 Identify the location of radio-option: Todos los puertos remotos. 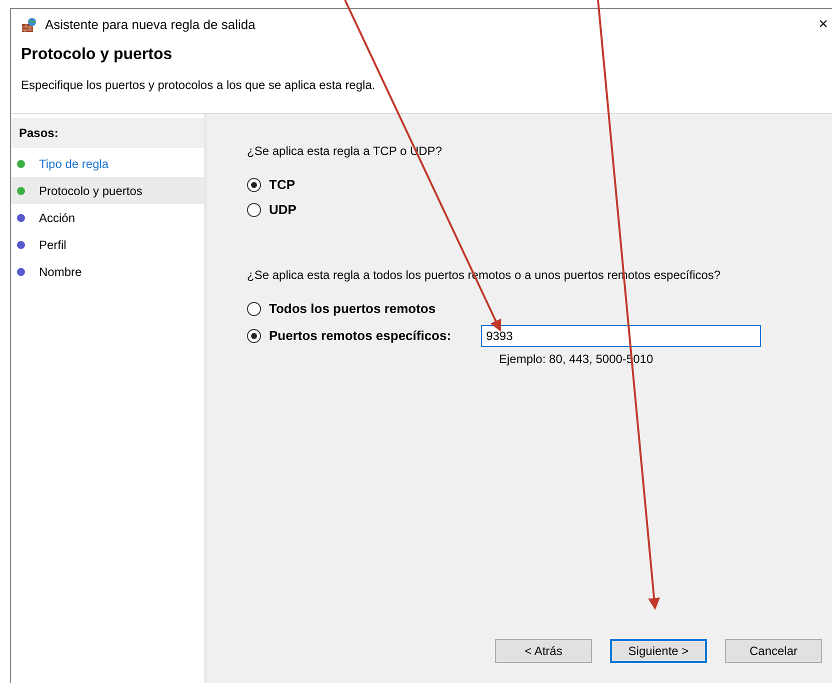
(341, 308).